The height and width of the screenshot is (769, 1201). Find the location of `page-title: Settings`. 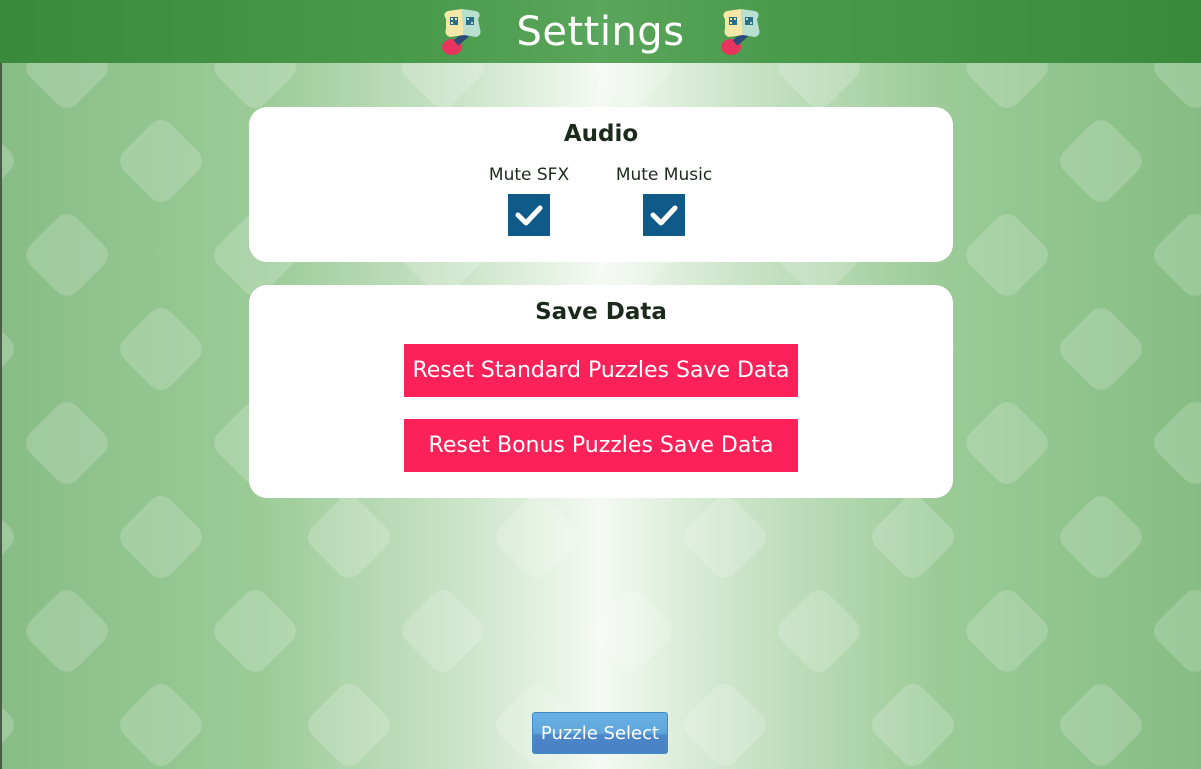

page-title: Settings is located at coordinates (600, 31).